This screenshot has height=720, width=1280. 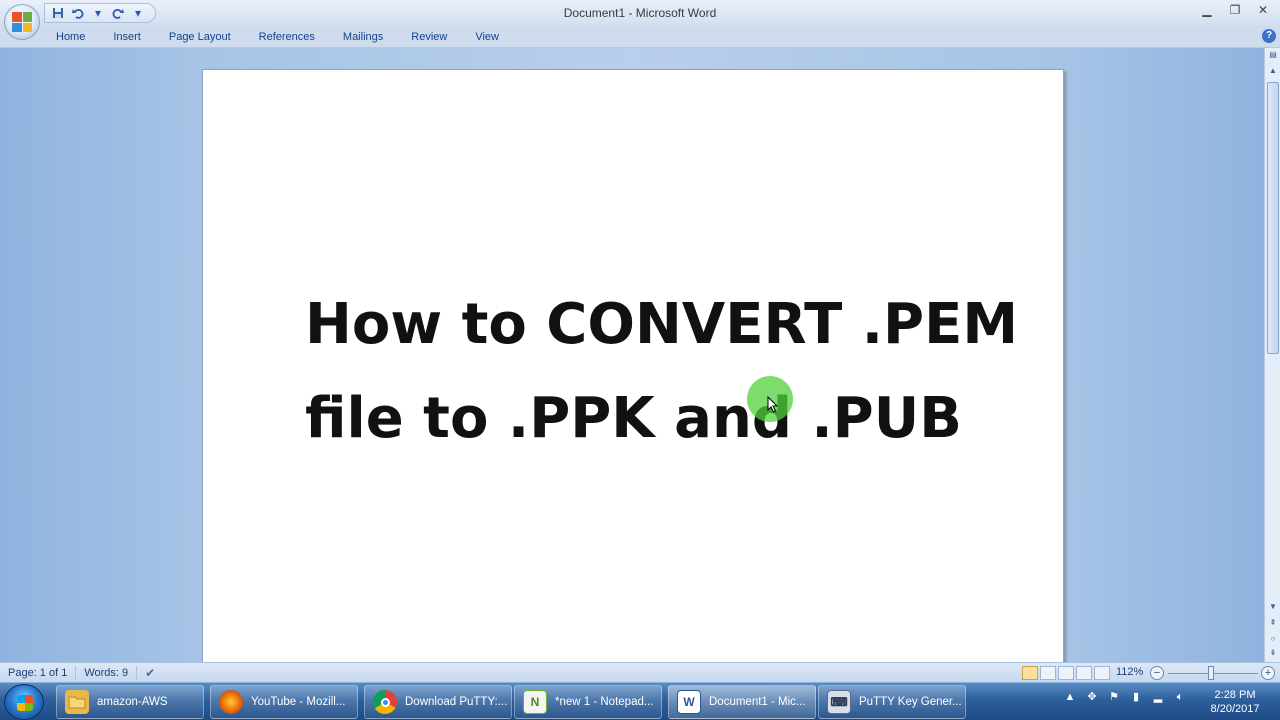 I want to click on redo-icon, so click(x=118, y=13).